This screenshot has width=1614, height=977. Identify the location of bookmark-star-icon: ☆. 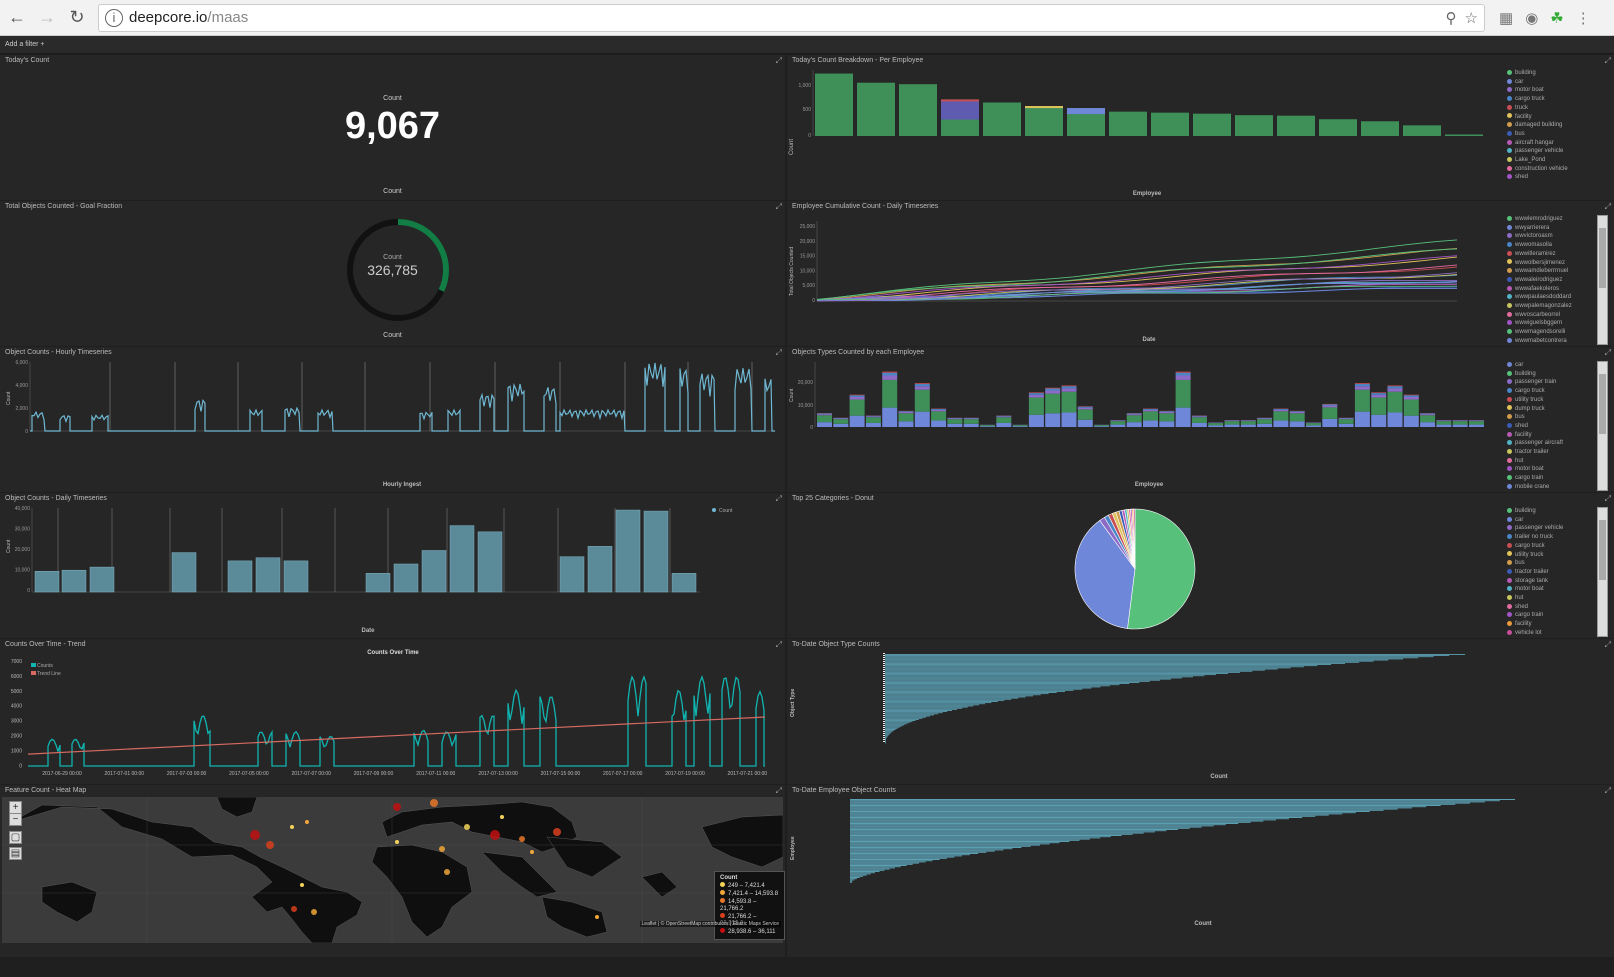
(1471, 18).